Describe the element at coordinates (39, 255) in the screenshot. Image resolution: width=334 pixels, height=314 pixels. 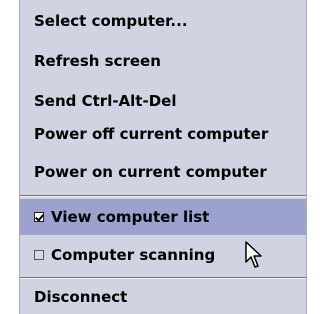
I see `checkbox-unchecked-icon` at that location.